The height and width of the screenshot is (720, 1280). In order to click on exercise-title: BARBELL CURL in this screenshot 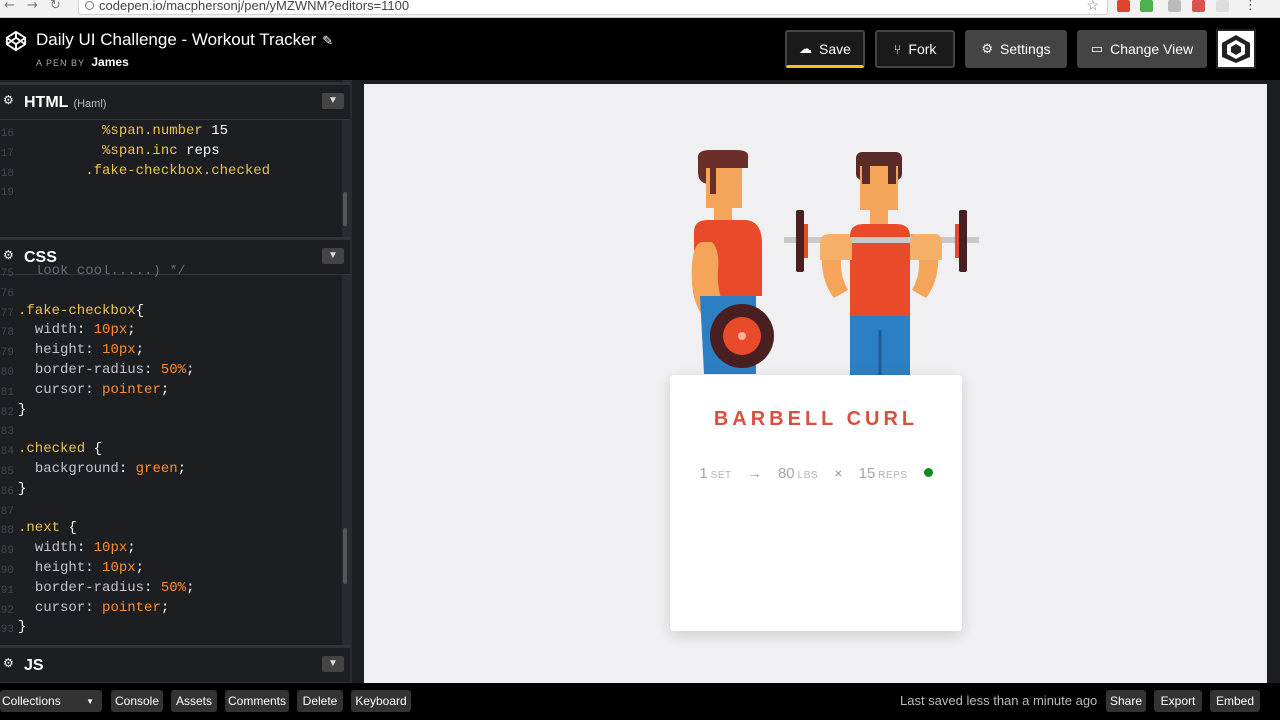, I will do `click(816, 419)`.